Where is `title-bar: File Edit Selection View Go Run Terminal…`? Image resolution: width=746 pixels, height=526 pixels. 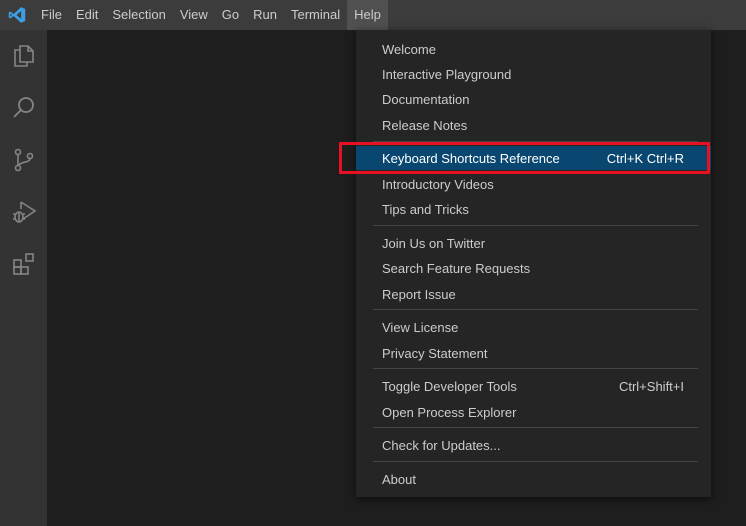
title-bar: File Edit Selection View Go Run Terminal… is located at coordinates (373, 15).